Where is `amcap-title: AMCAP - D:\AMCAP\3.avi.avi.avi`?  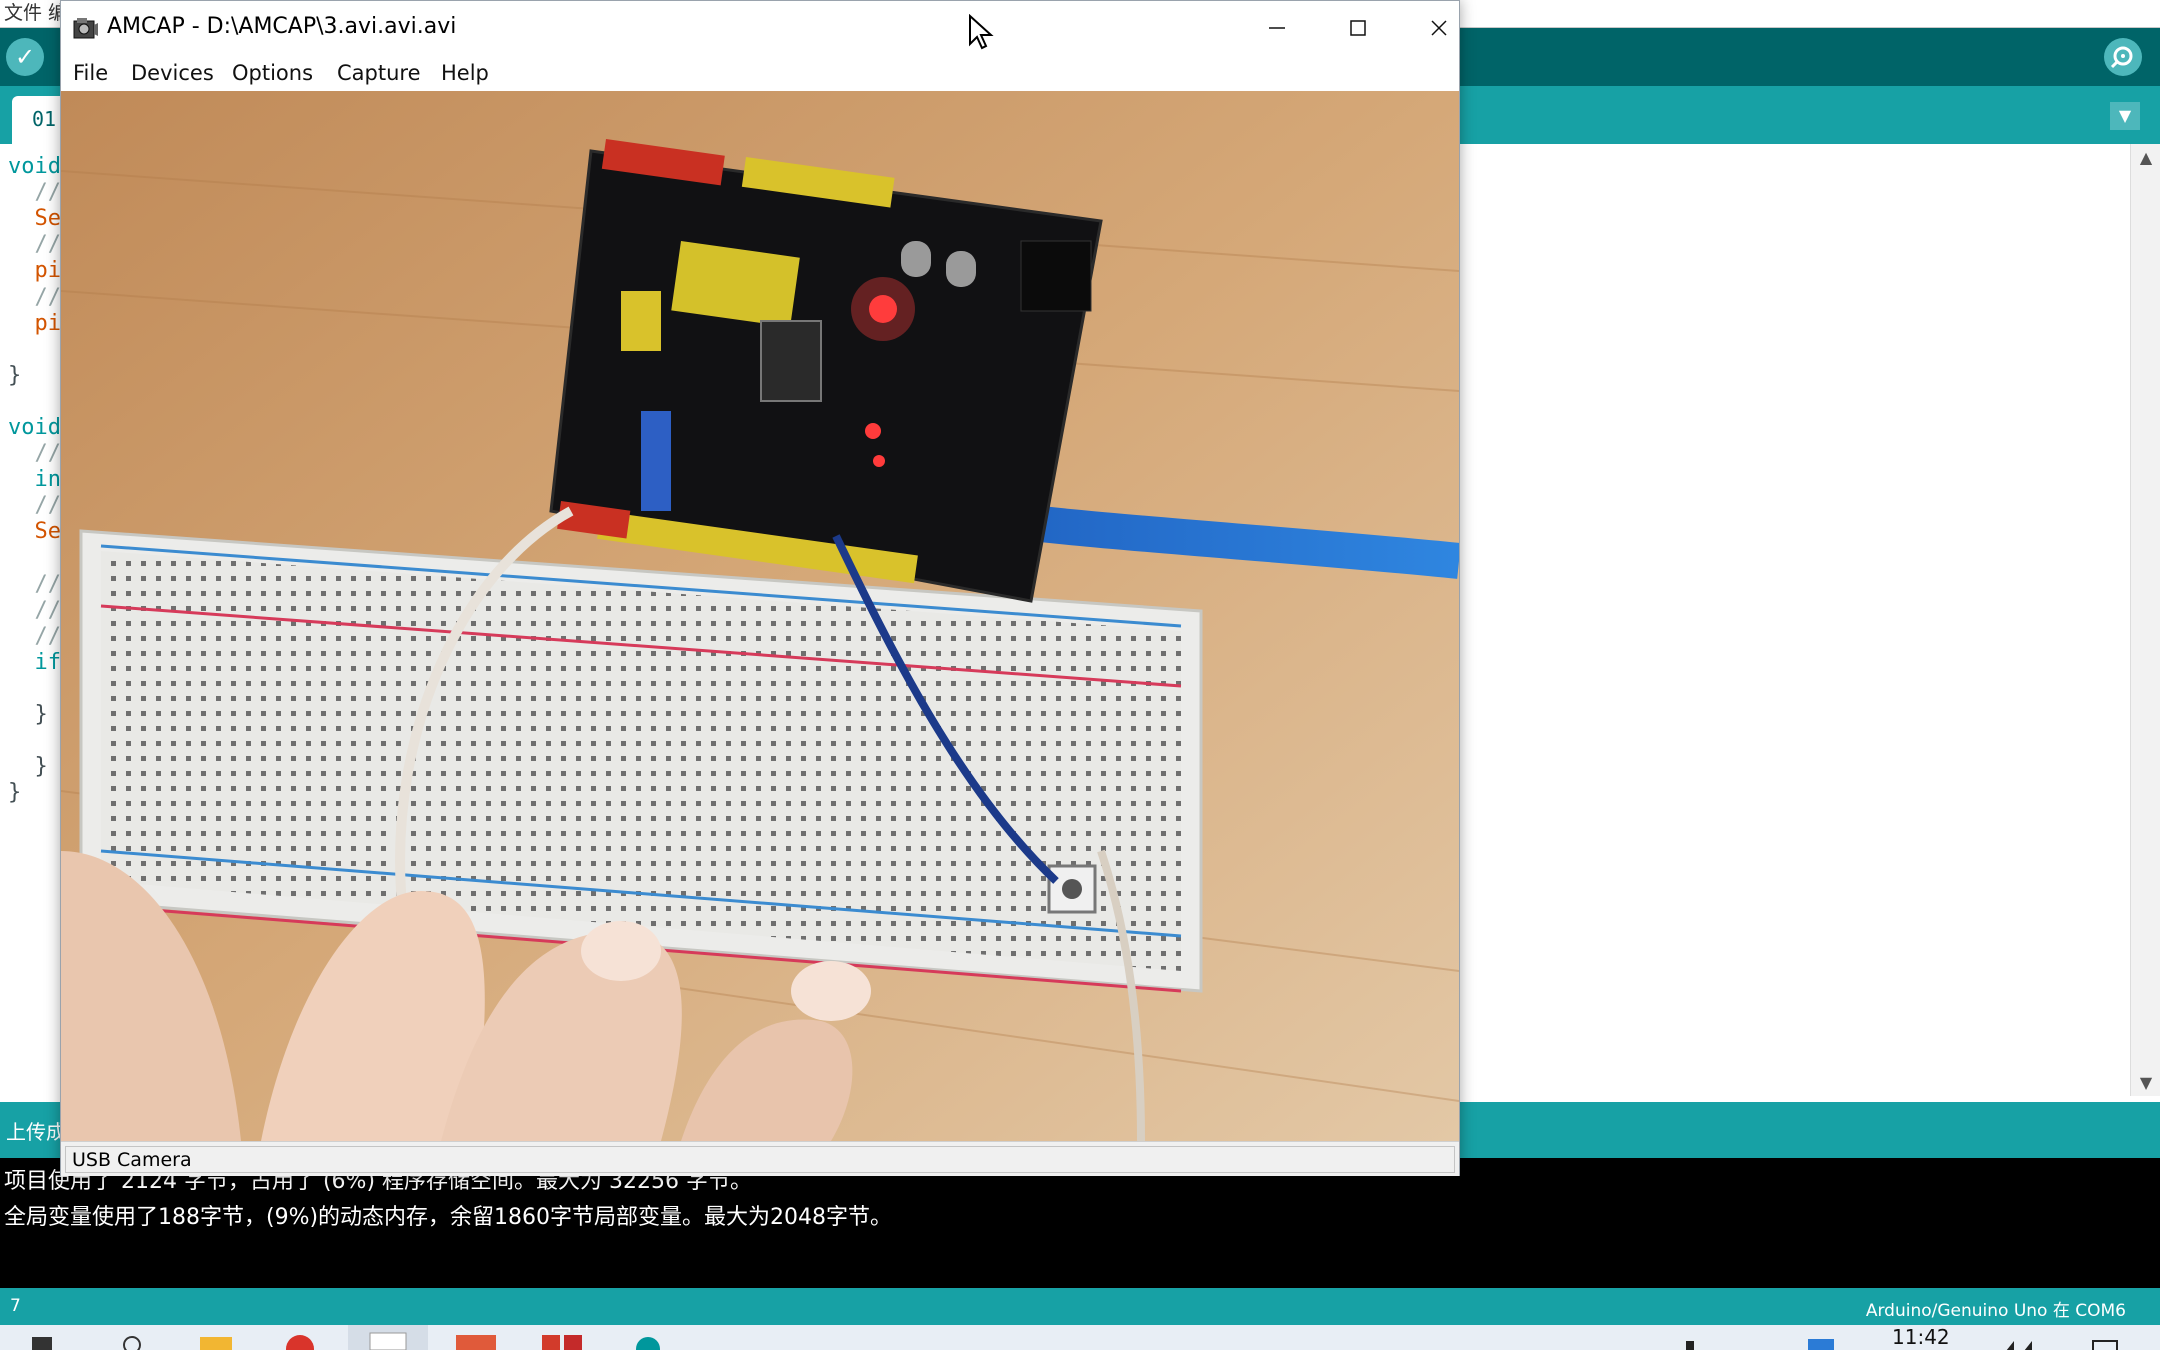
amcap-title: AMCAP - D:\AMCAP\3.avi.avi.avi is located at coordinates (282, 26).